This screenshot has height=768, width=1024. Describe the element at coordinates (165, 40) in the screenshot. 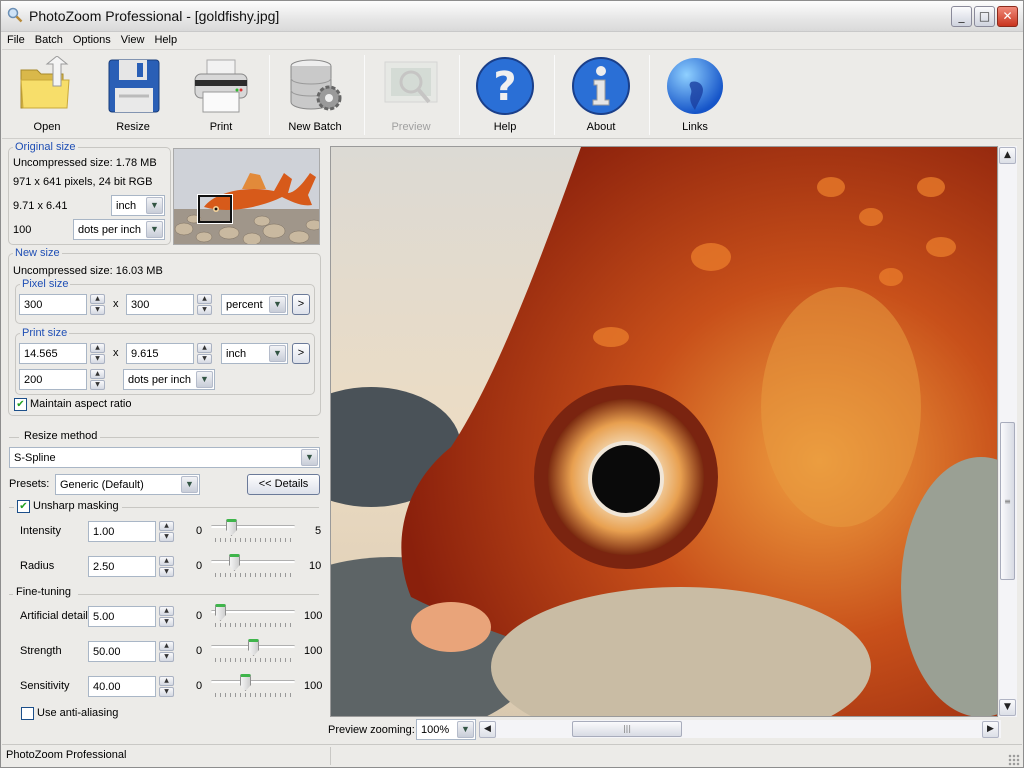

I see `menu-help: Help` at that location.